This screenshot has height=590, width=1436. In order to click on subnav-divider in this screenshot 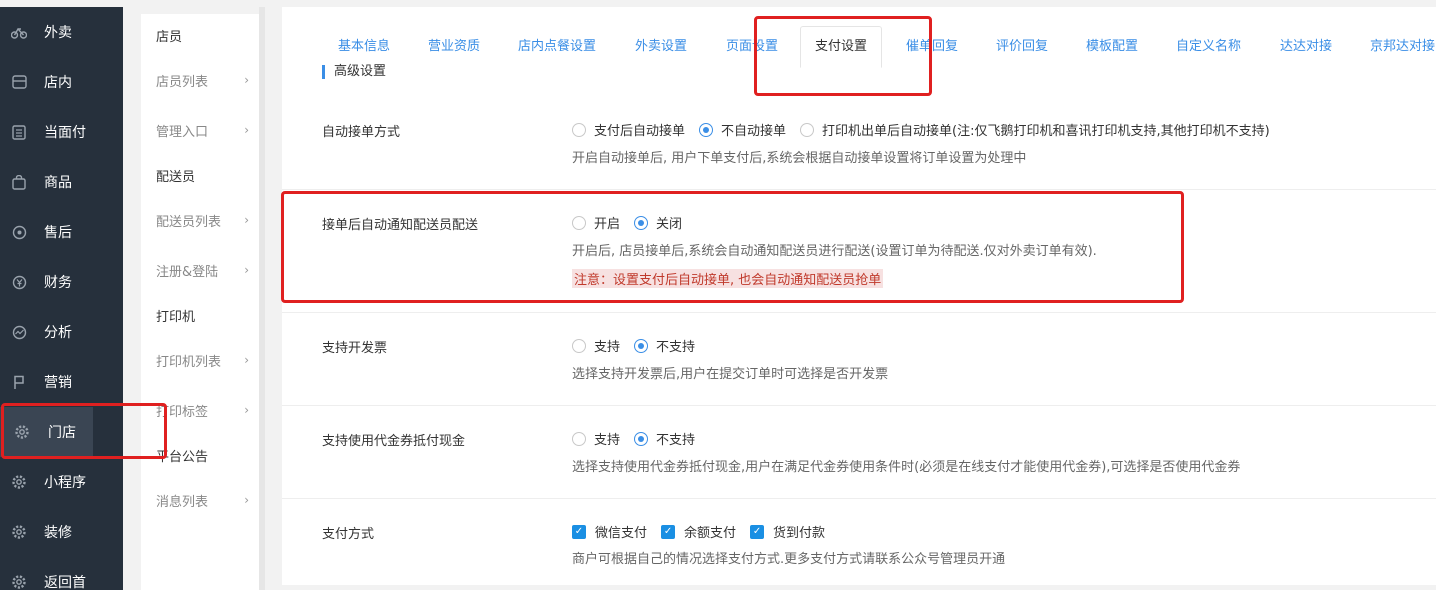, I will do `click(262, 298)`.